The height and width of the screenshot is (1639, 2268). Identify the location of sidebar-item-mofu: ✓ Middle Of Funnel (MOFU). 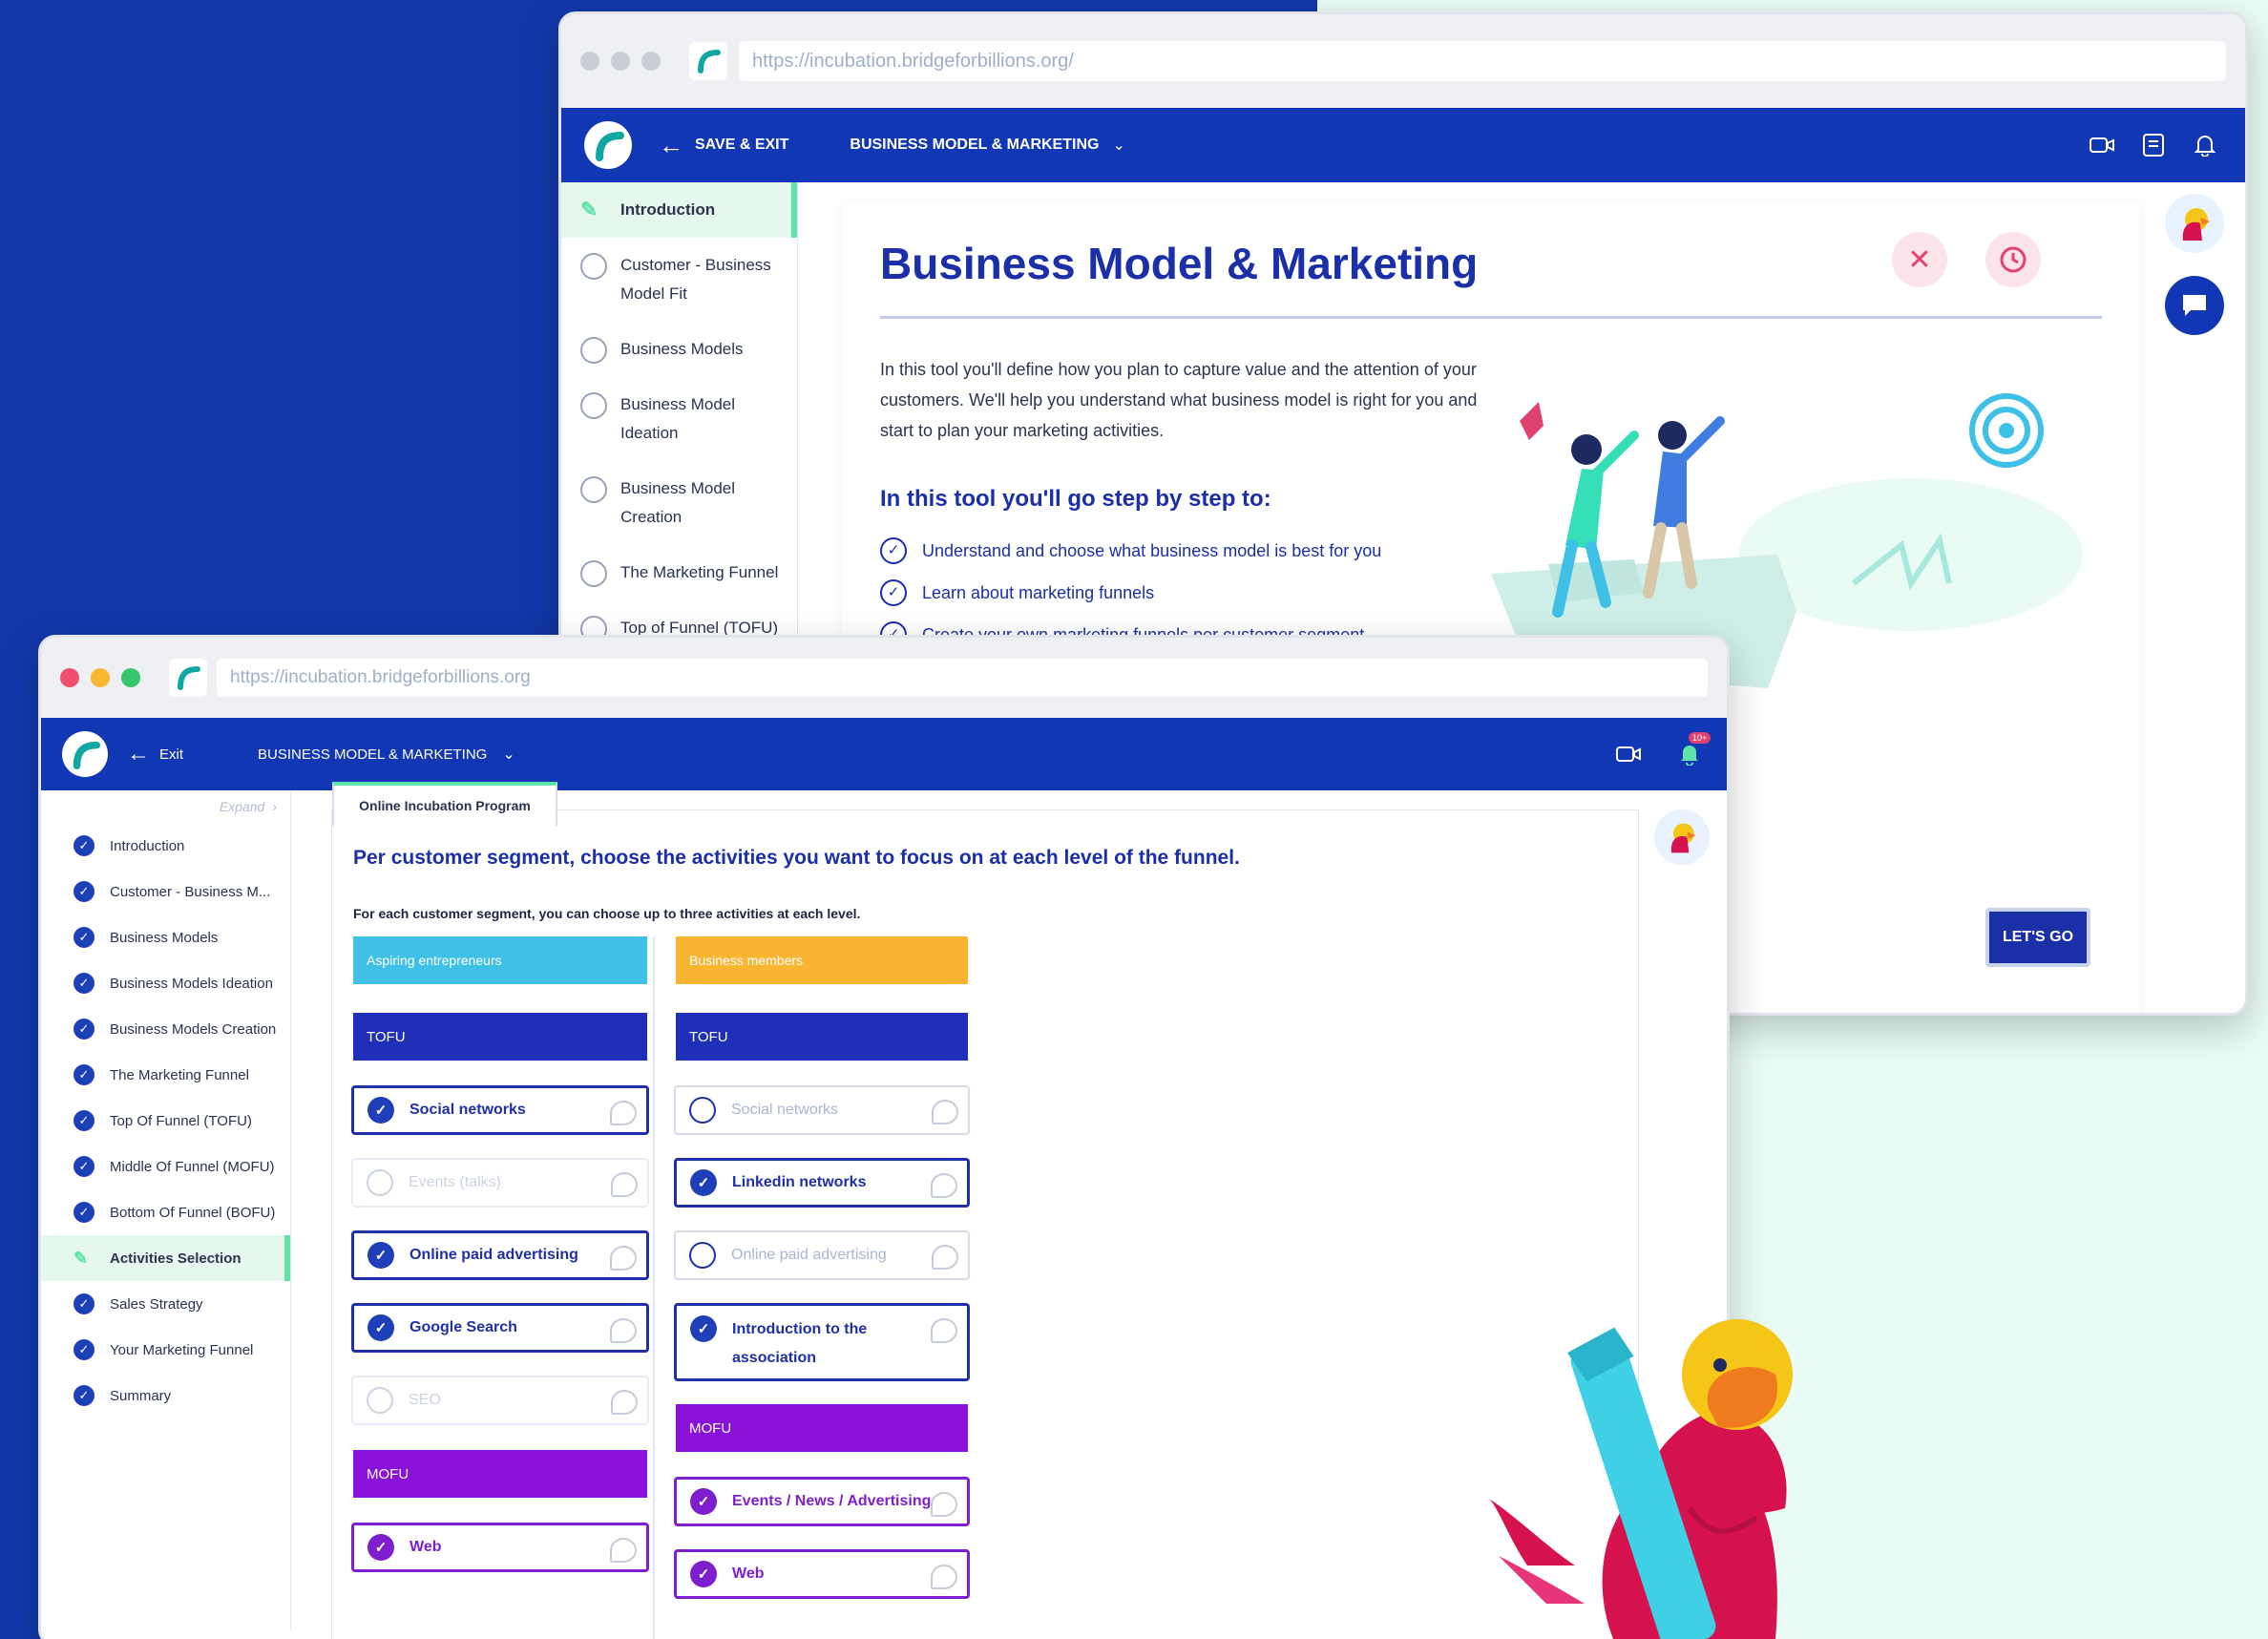
(165, 1166).